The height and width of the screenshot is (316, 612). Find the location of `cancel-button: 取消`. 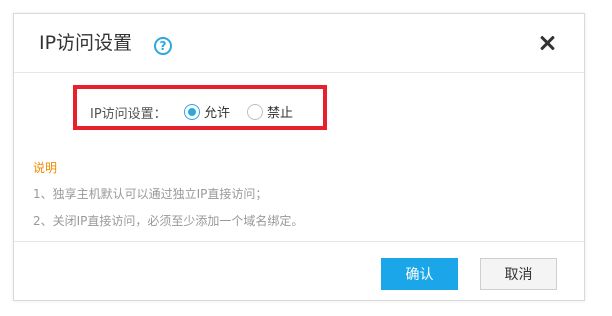

cancel-button: 取消 is located at coordinates (518, 274).